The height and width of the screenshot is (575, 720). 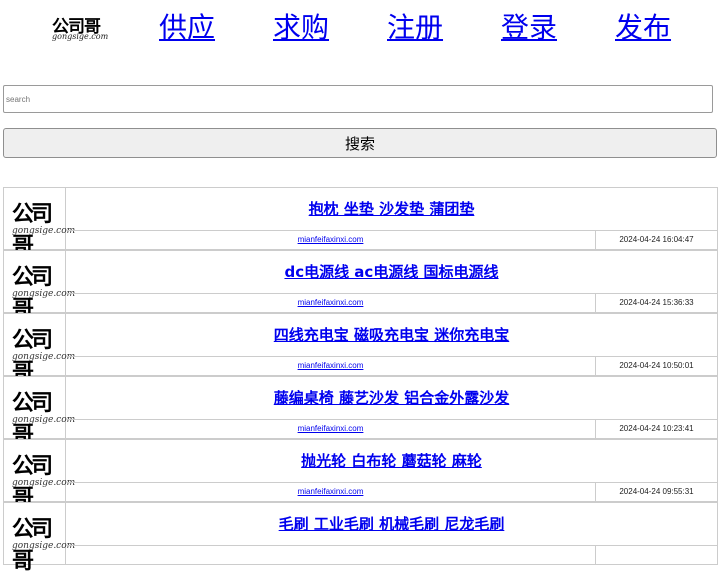 What do you see at coordinates (656, 302) in the screenshot?
I see `listing-date: 2024-04-24 15:36:33` at bounding box center [656, 302].